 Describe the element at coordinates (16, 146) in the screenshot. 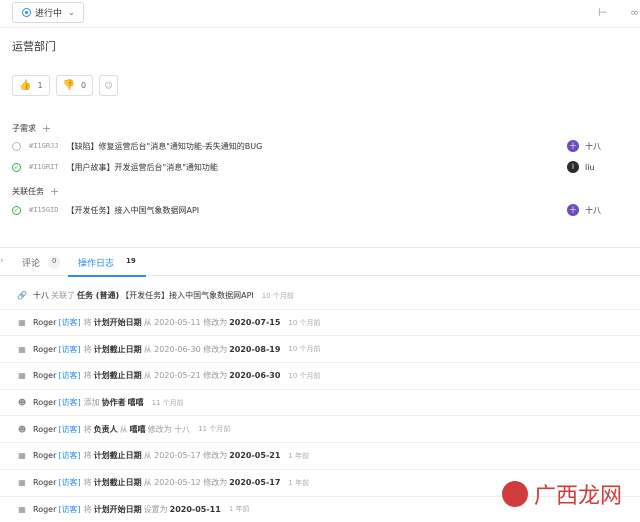

I see `open-status-icon: ✓` at that location.